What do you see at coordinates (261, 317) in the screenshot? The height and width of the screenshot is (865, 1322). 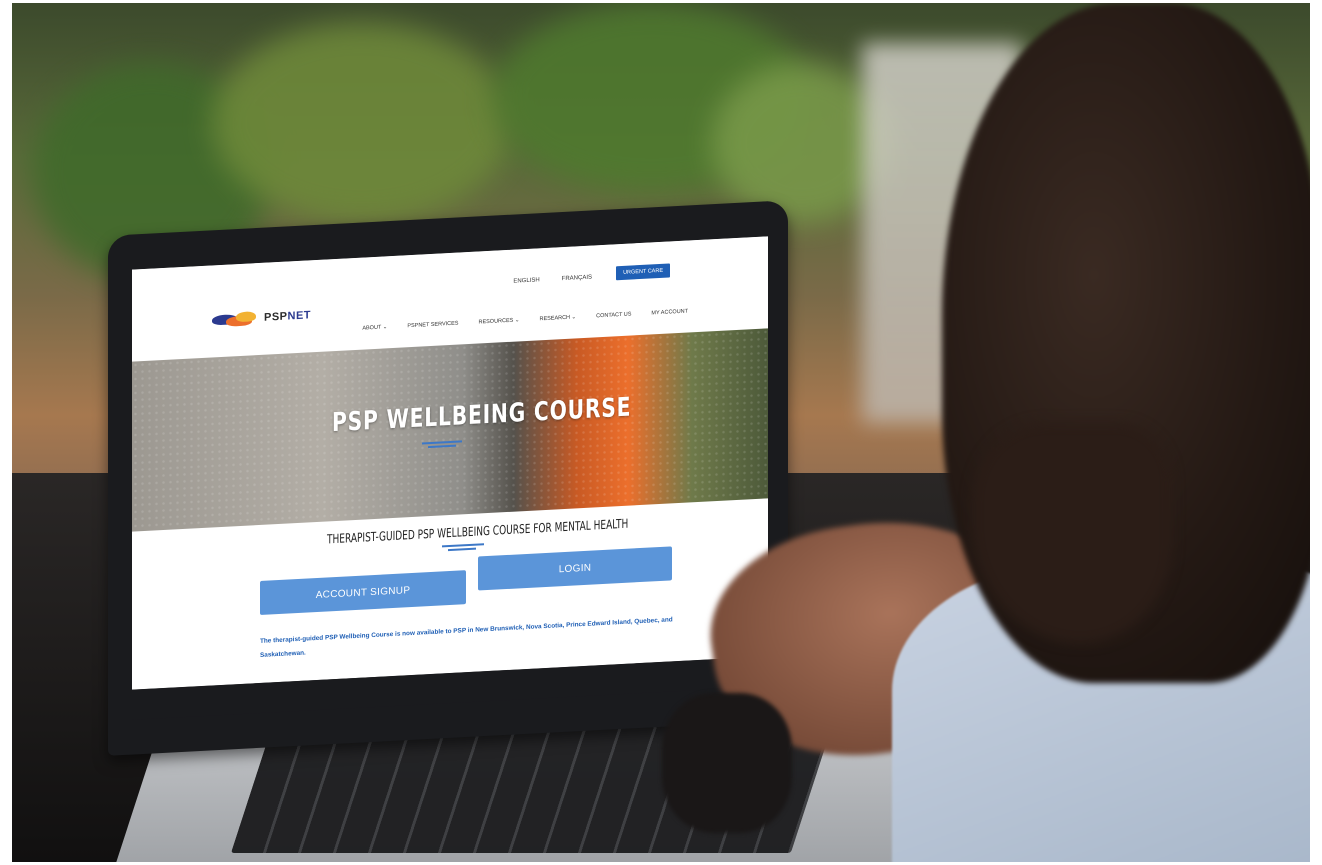 I see `site-logo: PSPNET` at bounding box center [261, 317].